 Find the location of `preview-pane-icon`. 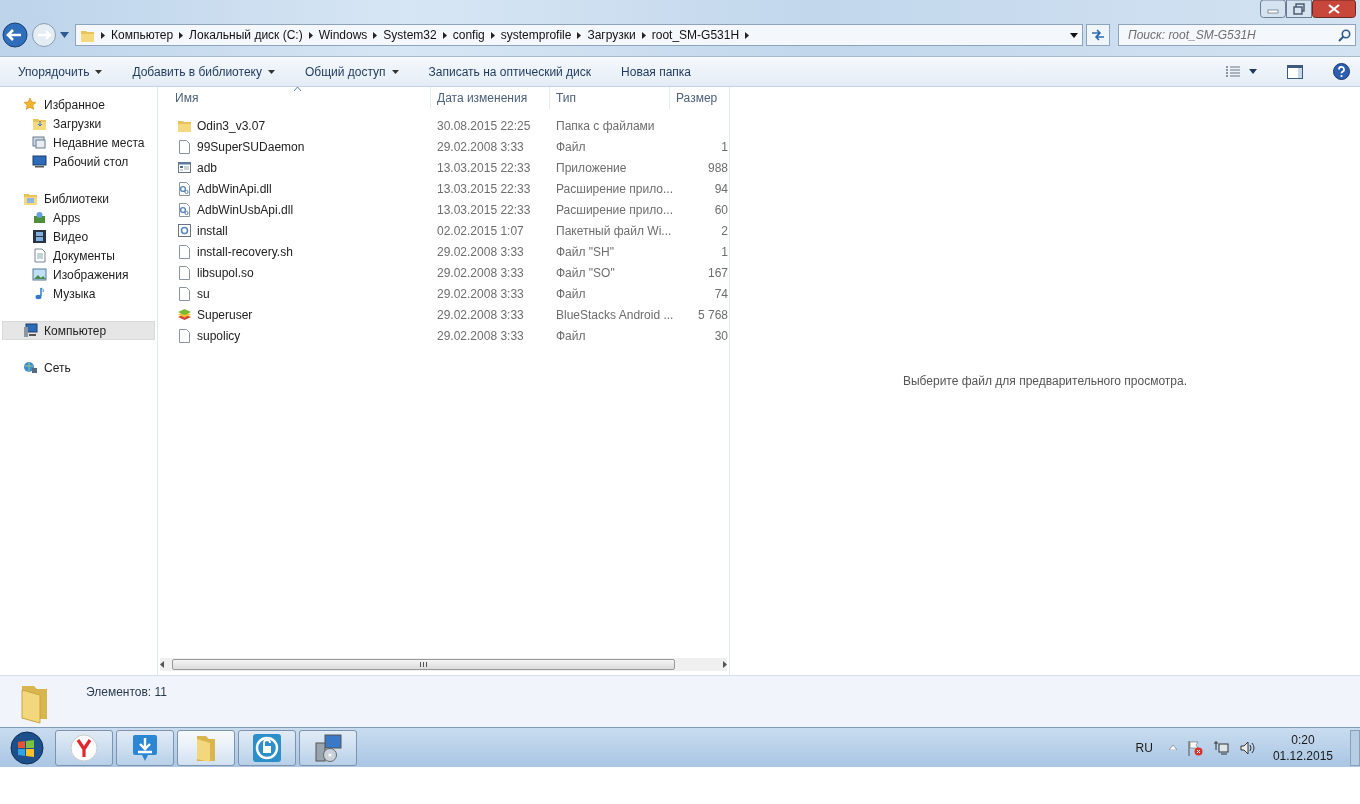

preview-pane-icon is located at coordinates (1295, 71).